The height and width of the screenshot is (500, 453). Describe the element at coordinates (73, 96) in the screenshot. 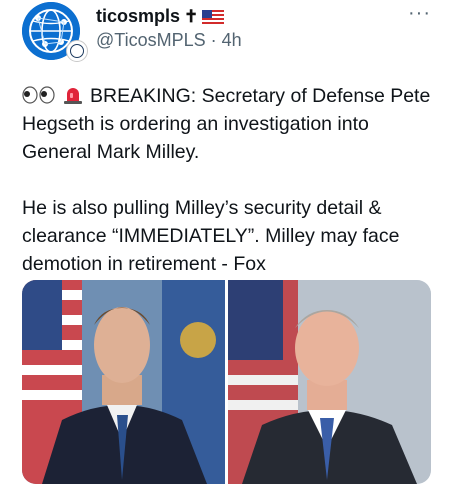

I see `police-siren-icon` at that location.